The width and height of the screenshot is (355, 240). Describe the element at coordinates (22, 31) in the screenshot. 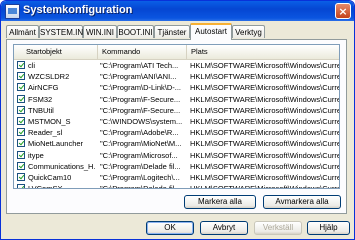

I see `tab-general: Allmänt` at that location.